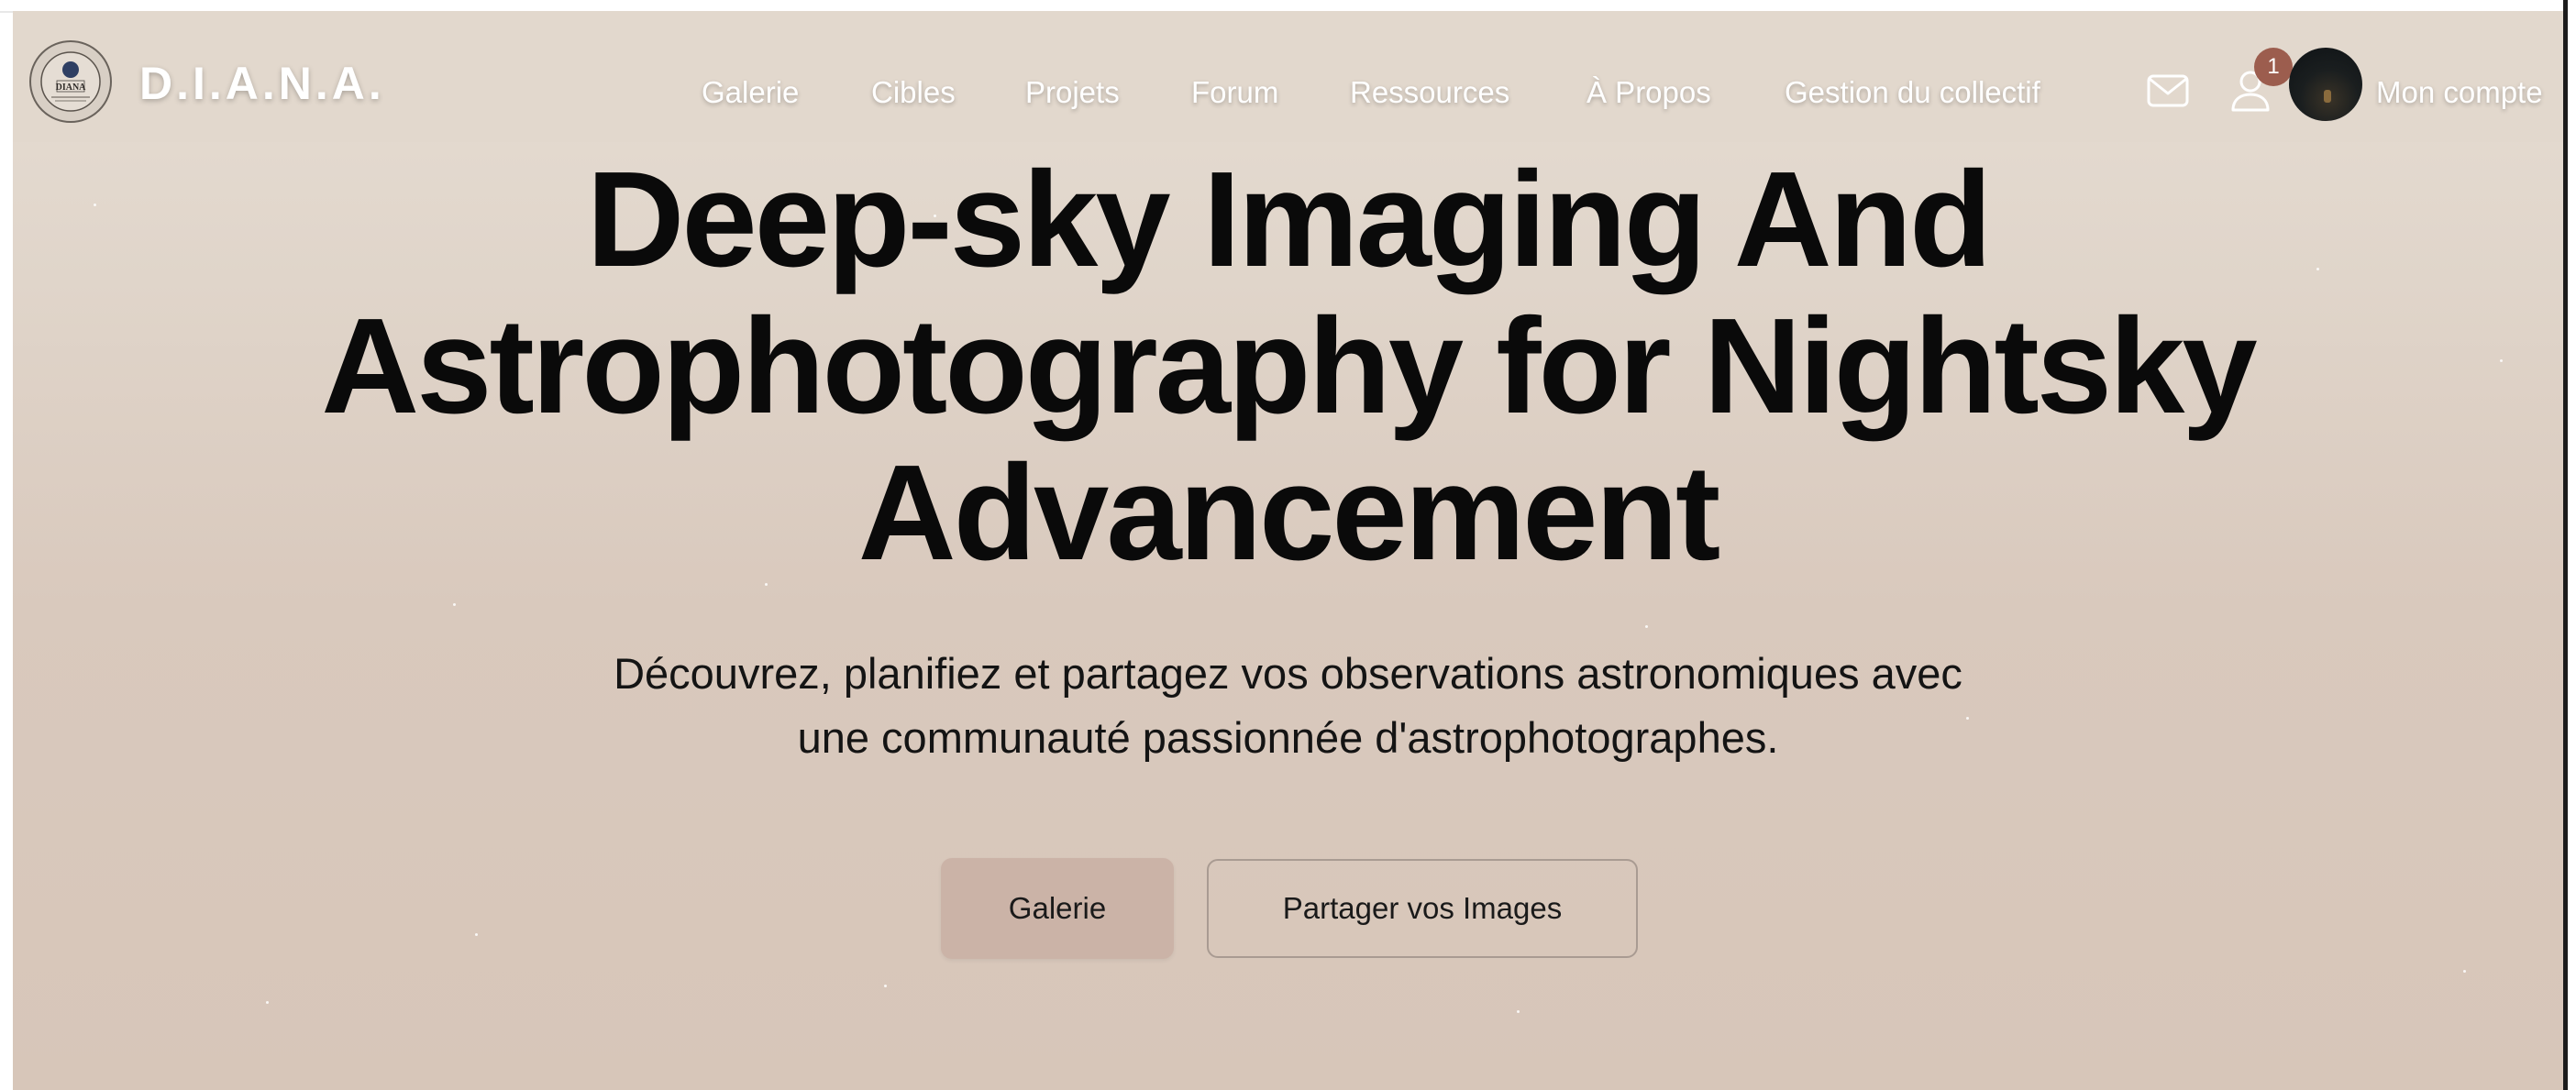  Describe the element at coordinates (2325, 84) in the screenshot. I see `avatar` at that location.